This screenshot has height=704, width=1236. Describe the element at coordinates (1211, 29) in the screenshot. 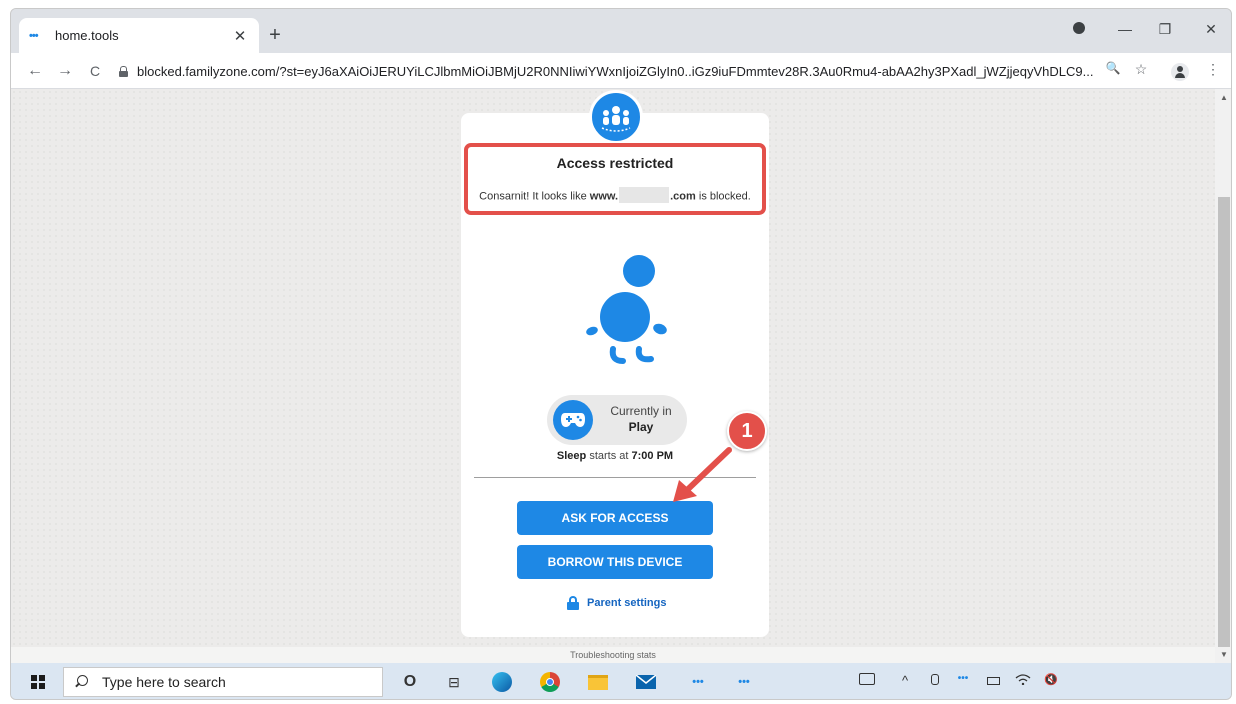

I see `close-window-button: ✕` at that location.